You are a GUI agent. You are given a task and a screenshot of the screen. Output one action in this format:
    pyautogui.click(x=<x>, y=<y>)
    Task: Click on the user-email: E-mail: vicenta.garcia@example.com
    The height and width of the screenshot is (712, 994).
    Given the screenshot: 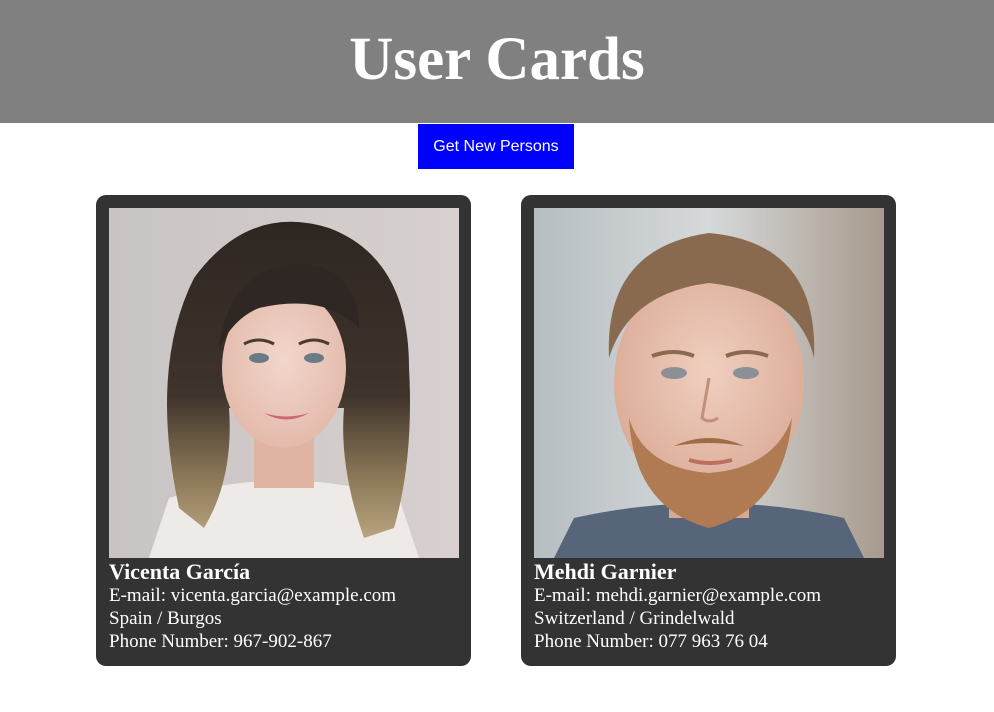 What is the action you would take?
    pyautogui.click(x=253, y=595)
    